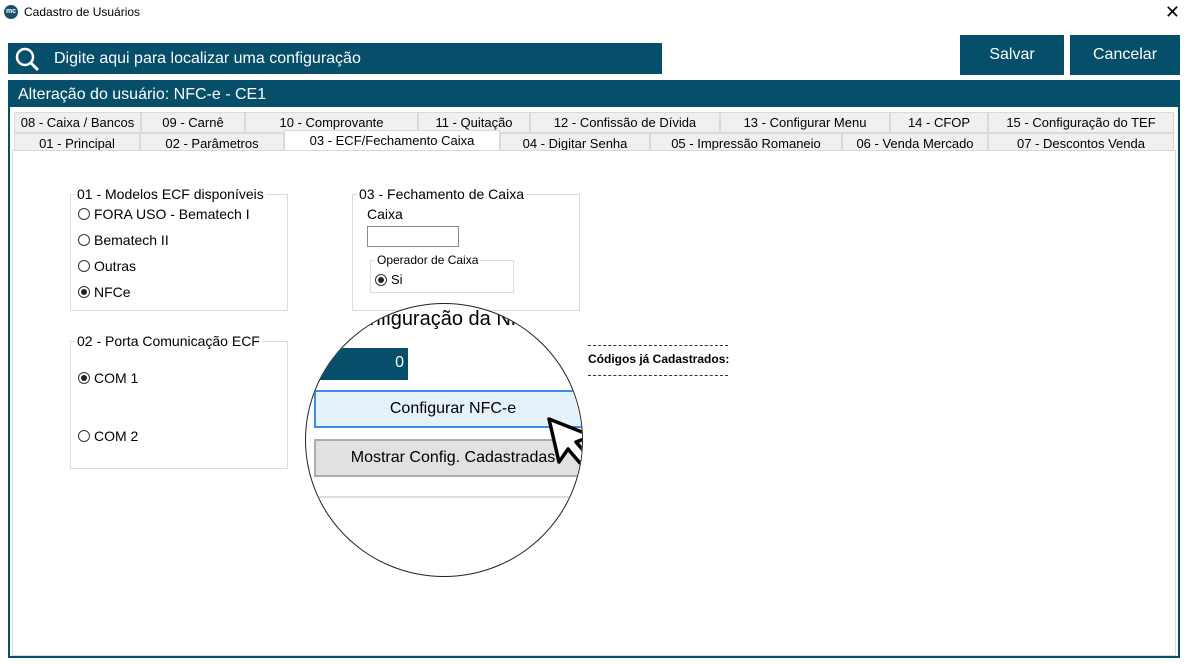 This screenshot has width=1188, height=664. What do you see at coordinates (397, 279) in the screenshot?
I see `radio-label: Si` at bounding box center [397, 279].